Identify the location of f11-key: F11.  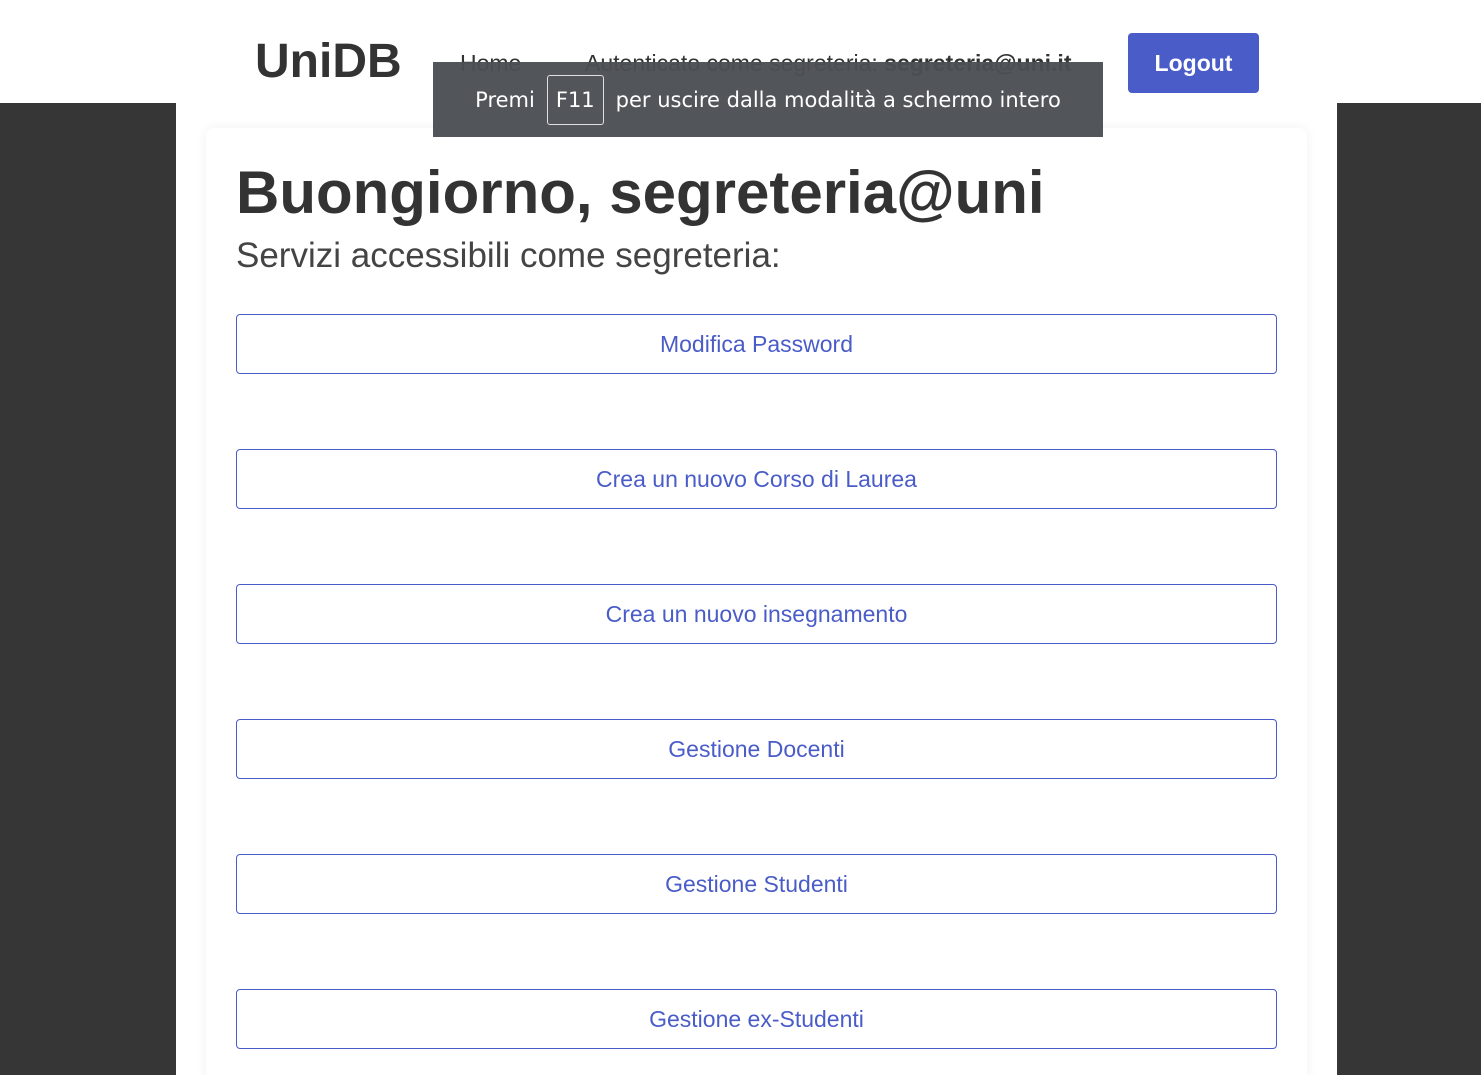
(575, 99).